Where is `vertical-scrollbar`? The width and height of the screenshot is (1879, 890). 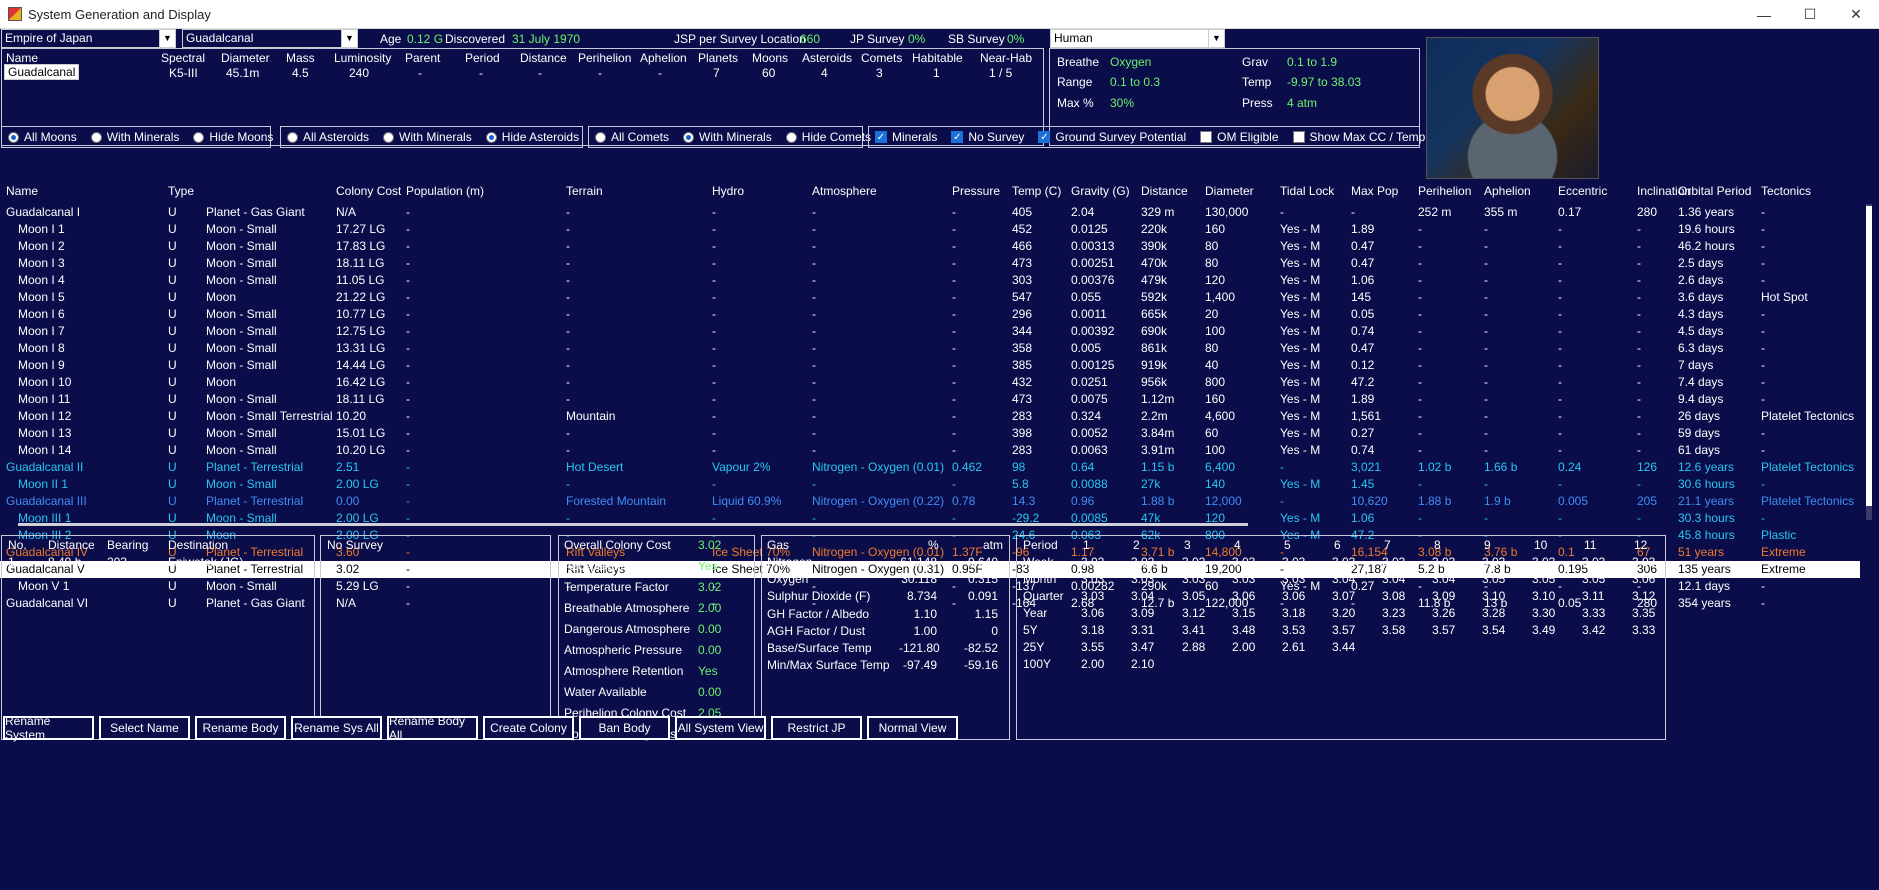
vertical-scrollbar is located at coordinates (1869, 362).